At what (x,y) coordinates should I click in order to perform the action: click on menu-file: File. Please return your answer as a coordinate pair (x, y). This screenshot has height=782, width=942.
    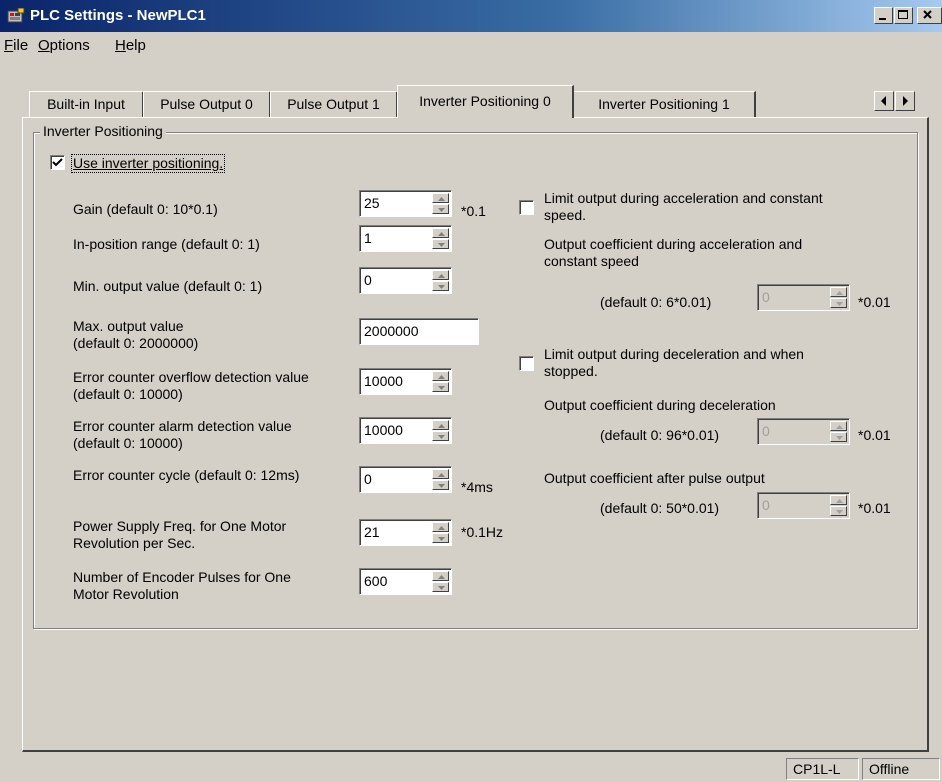
    Looking at the image, I should click on (16, 45).